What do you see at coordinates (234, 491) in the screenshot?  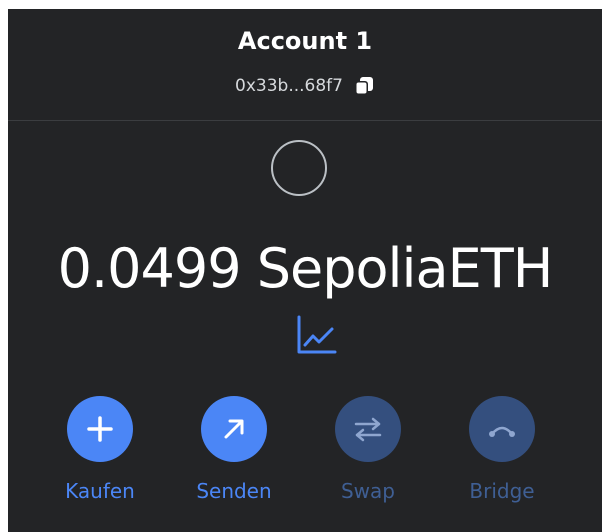 I see `send-label: Senden` at bounding box center [234, 491].